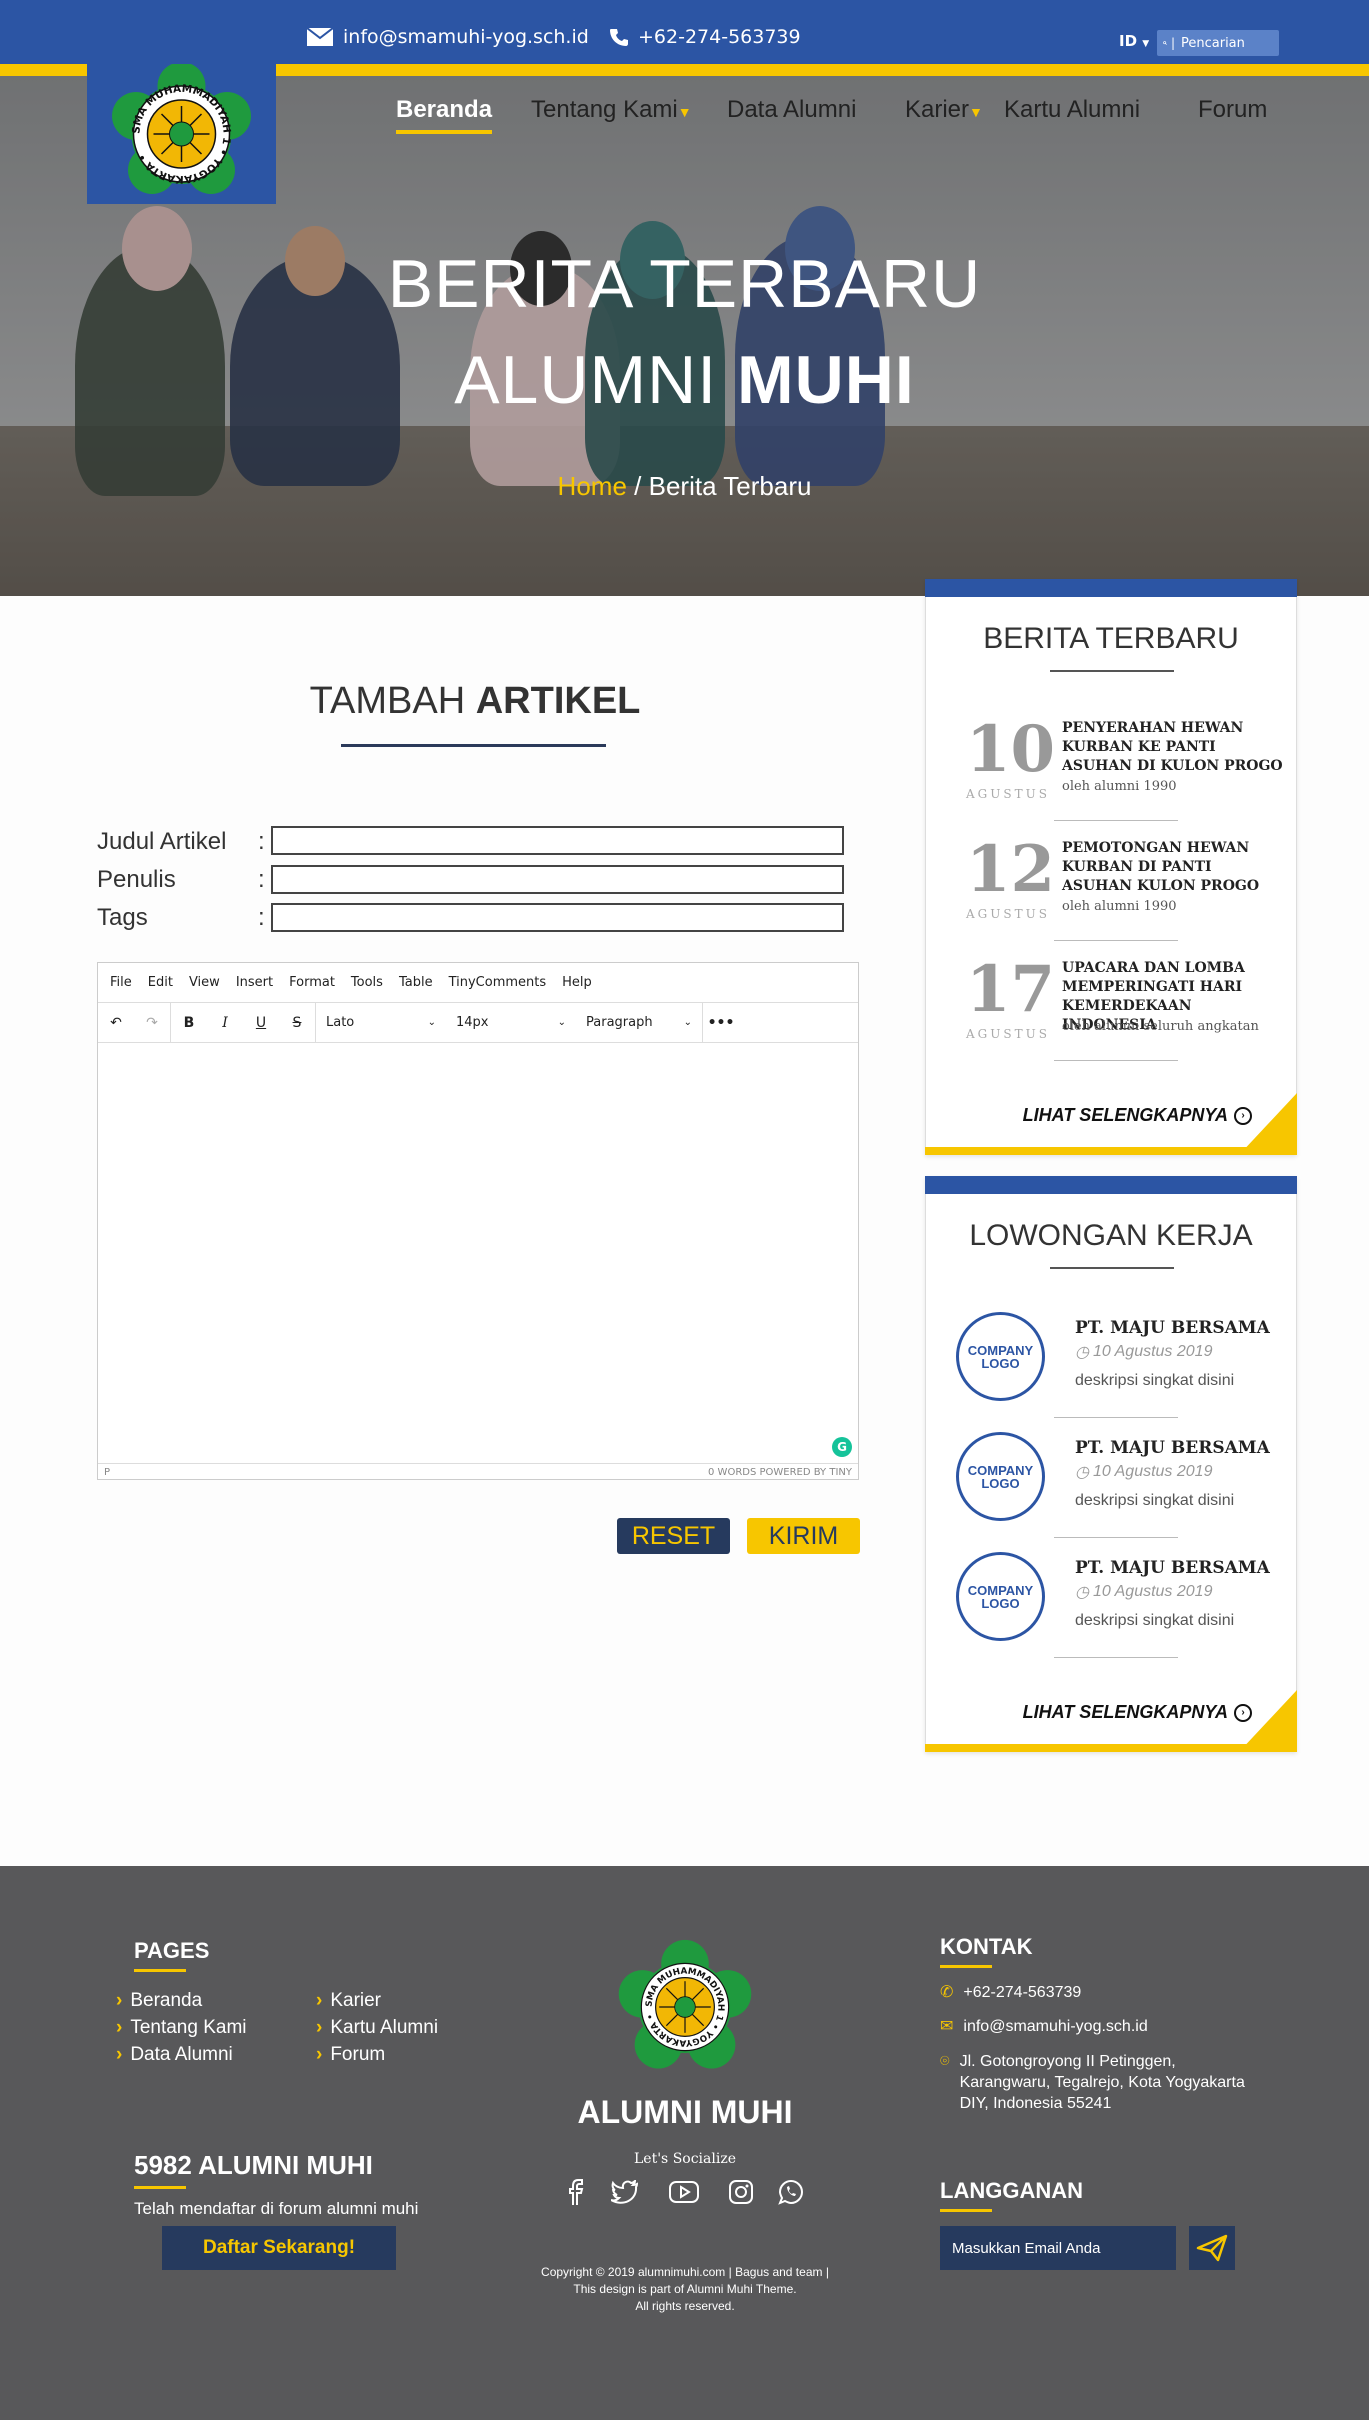 The width and height of the screenshot is (1369, 2420). Describe the element at coordinates (575, 2192) in the screenshot. I see `facebook-icon` at that location.